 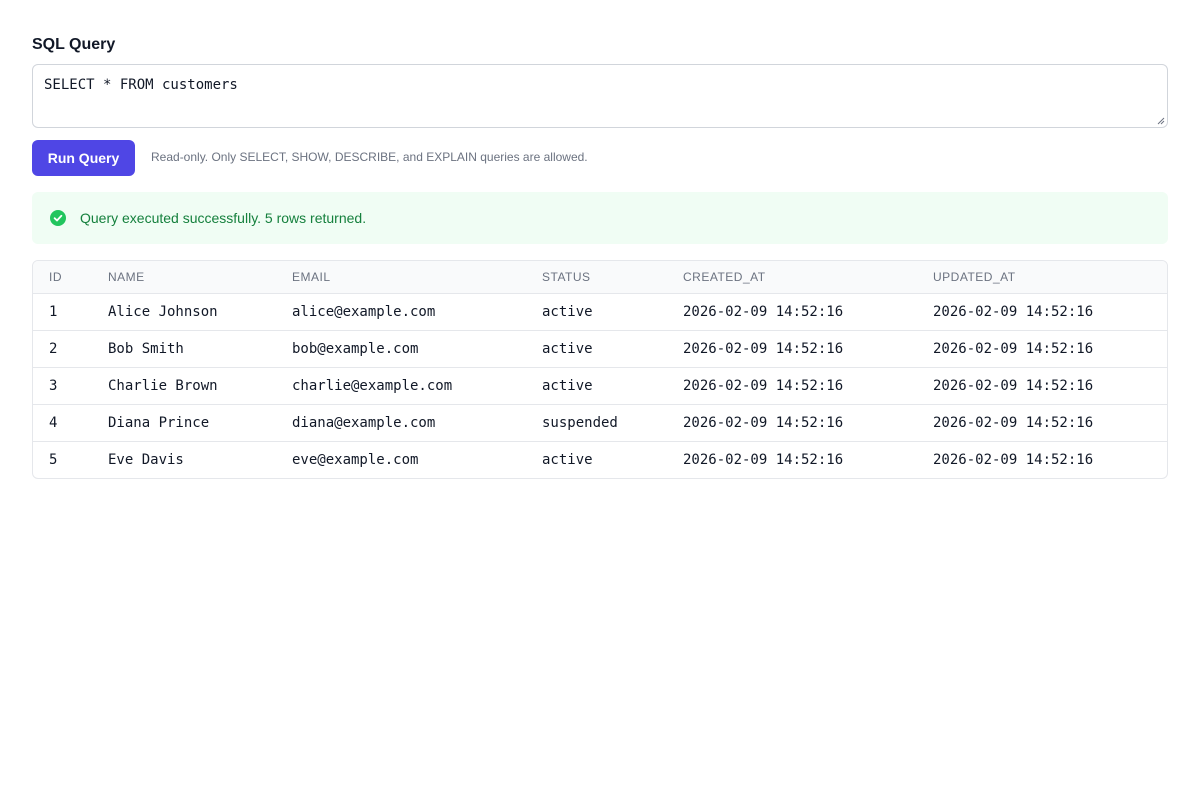 What do you see at coordinates (146, 460) in the screenshot?
I see `cell-name: Eve Davis` at bounding box center [146, 460].